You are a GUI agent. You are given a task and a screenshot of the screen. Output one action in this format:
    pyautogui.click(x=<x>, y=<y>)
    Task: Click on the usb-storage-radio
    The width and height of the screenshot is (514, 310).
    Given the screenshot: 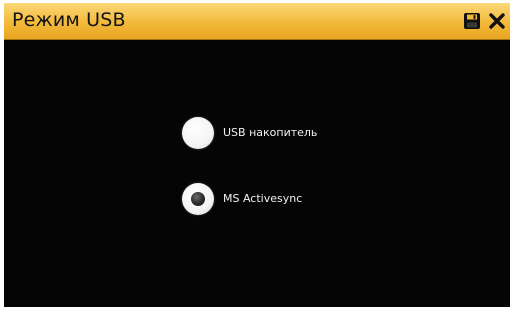 What is the action you would take?
    pyautogui.click(x=198, y=133)
    